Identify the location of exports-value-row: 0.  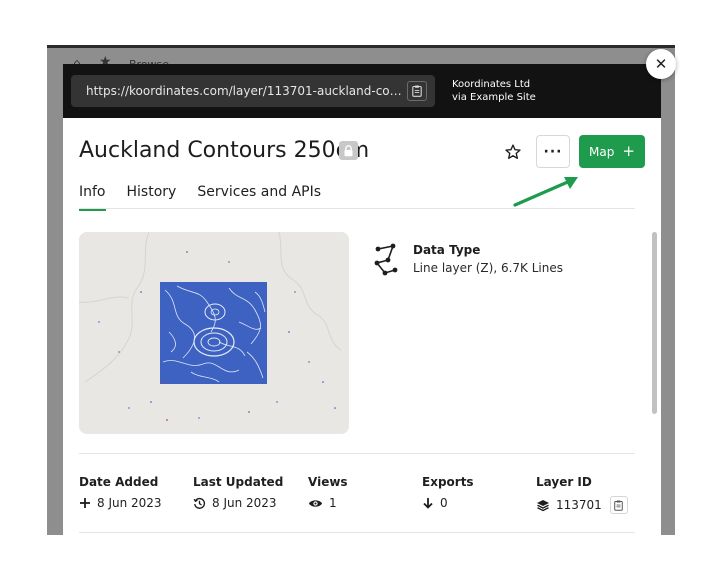
(448, 503).